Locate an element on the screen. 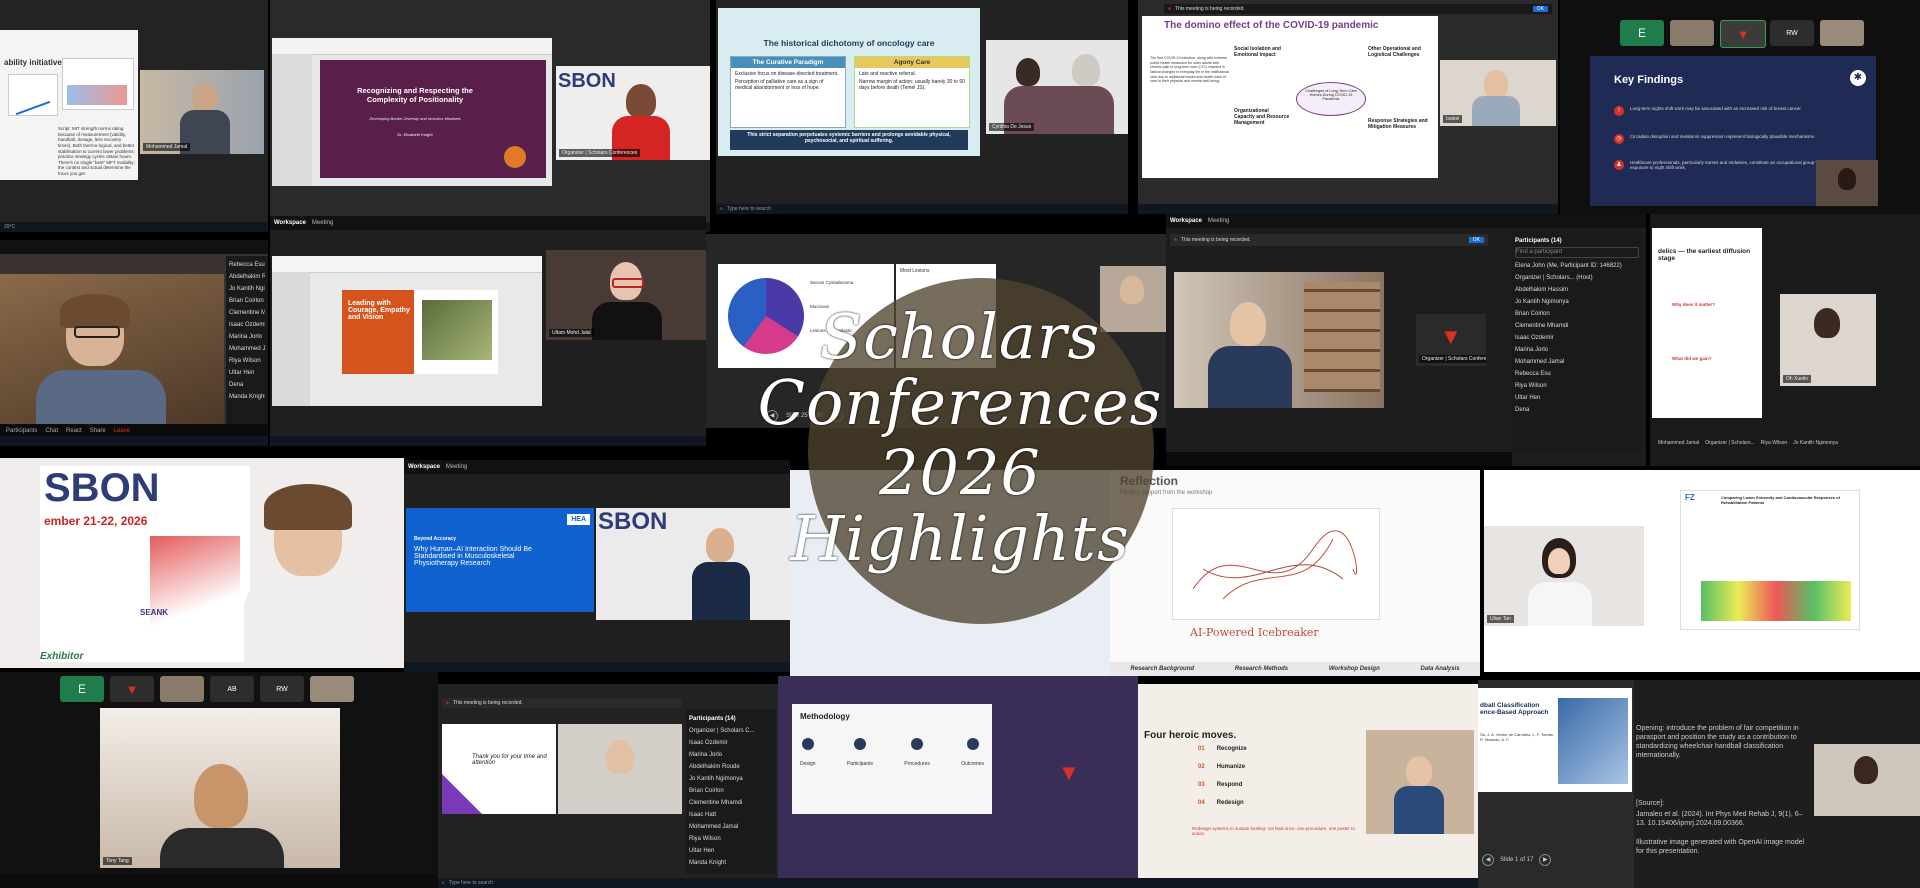  participant-row: Ultar Hen is located at coordinates (731, 851).